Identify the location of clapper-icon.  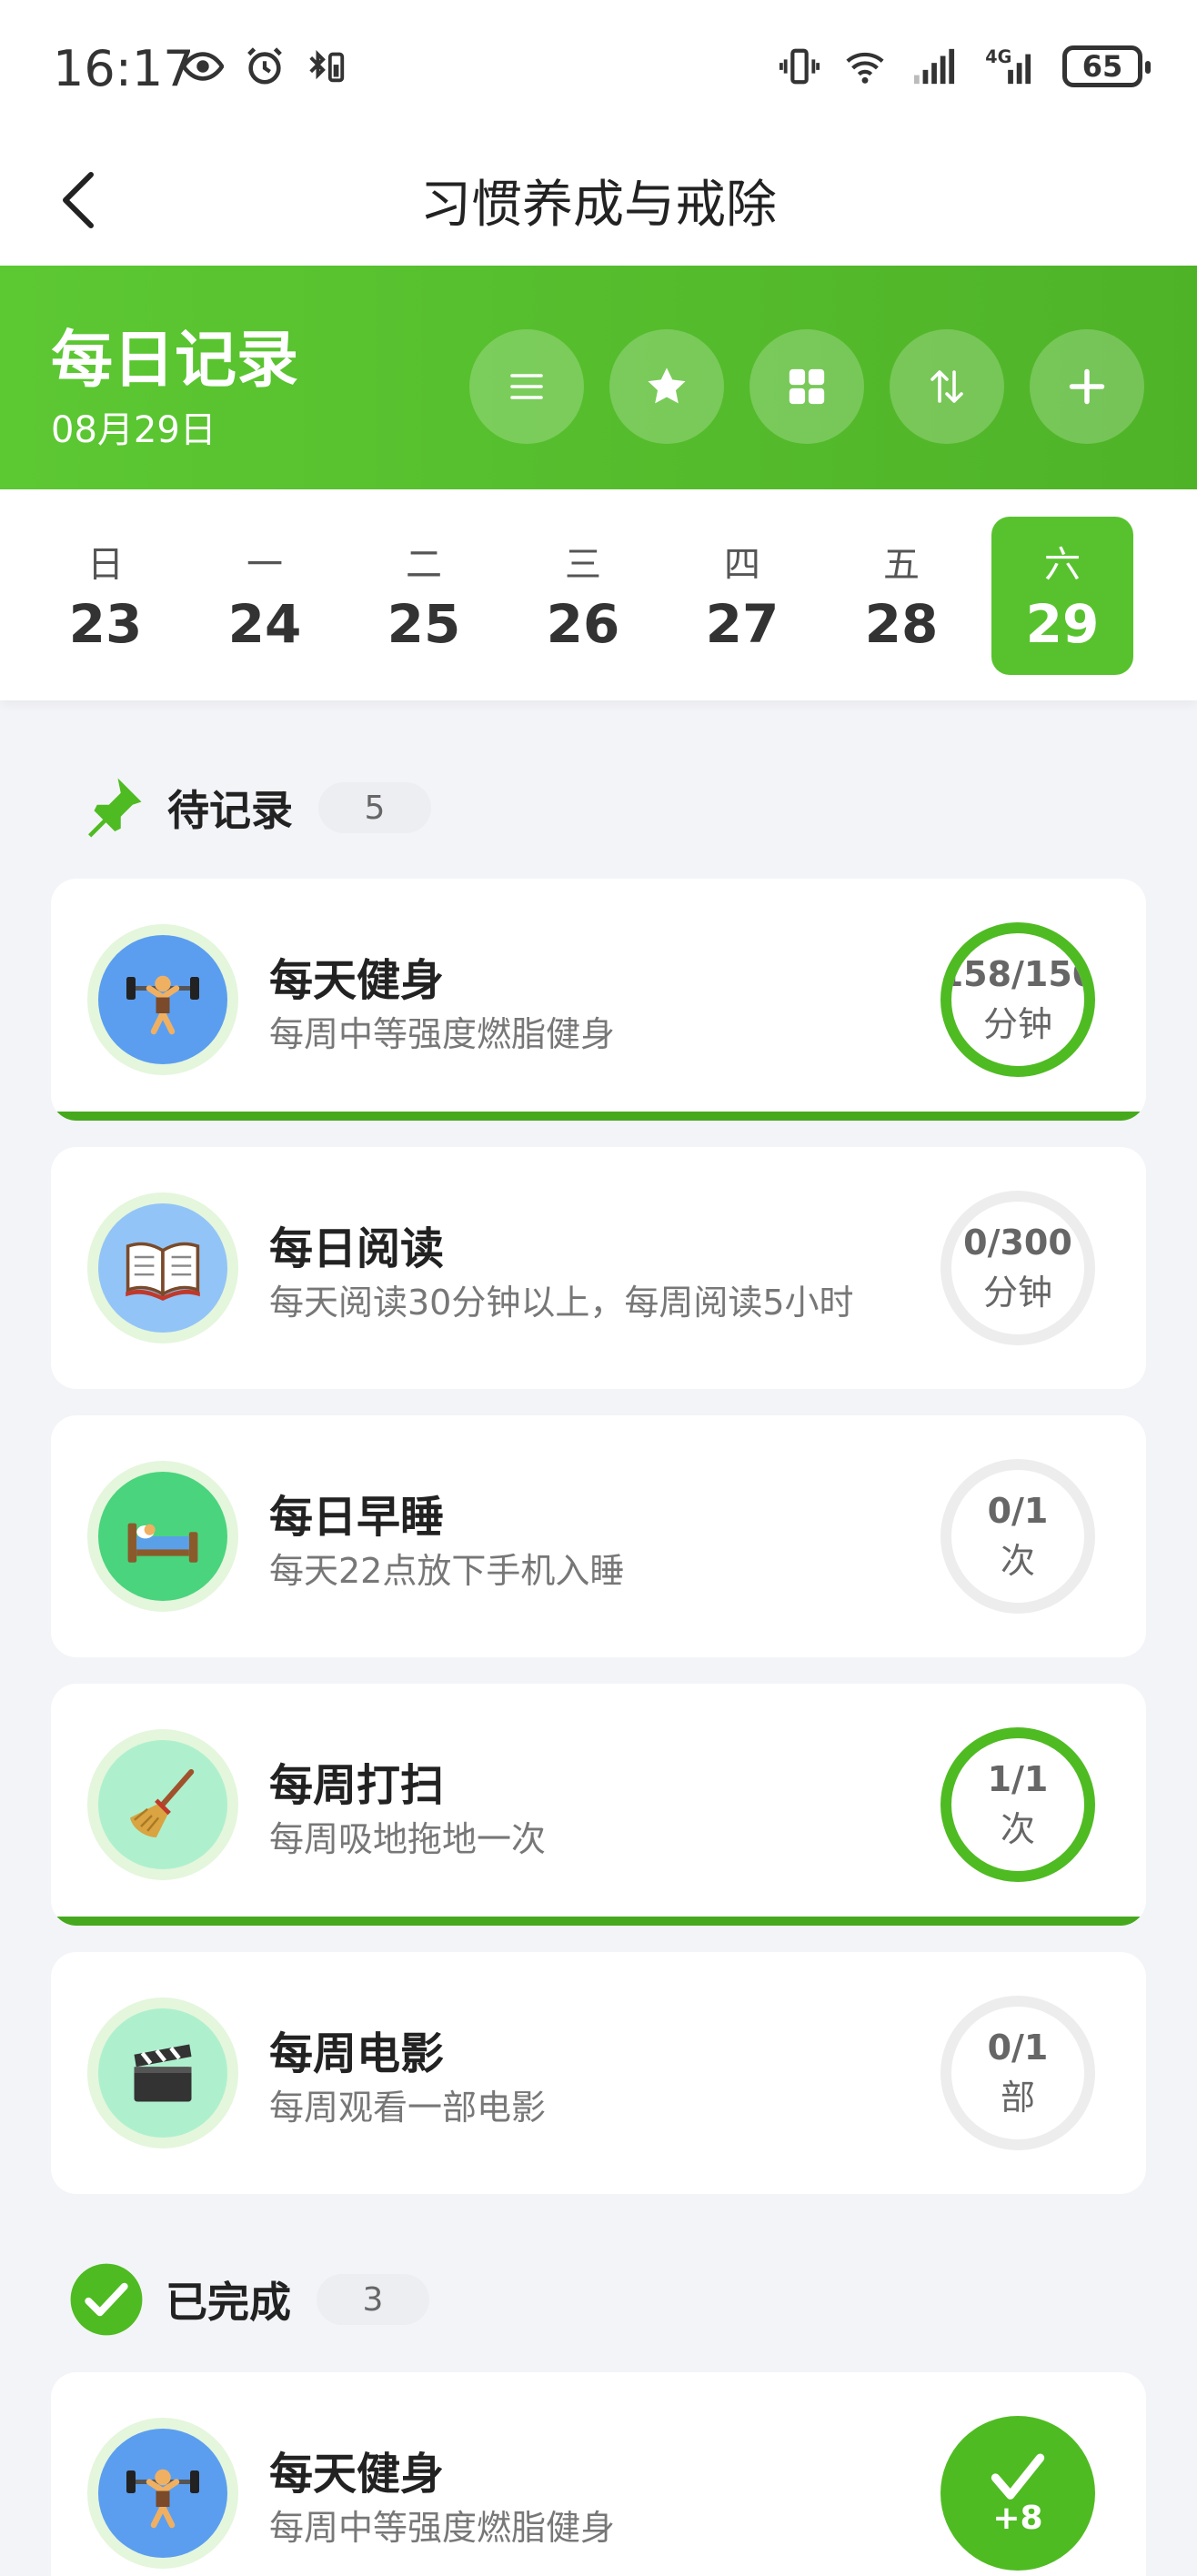
(162, 2073).